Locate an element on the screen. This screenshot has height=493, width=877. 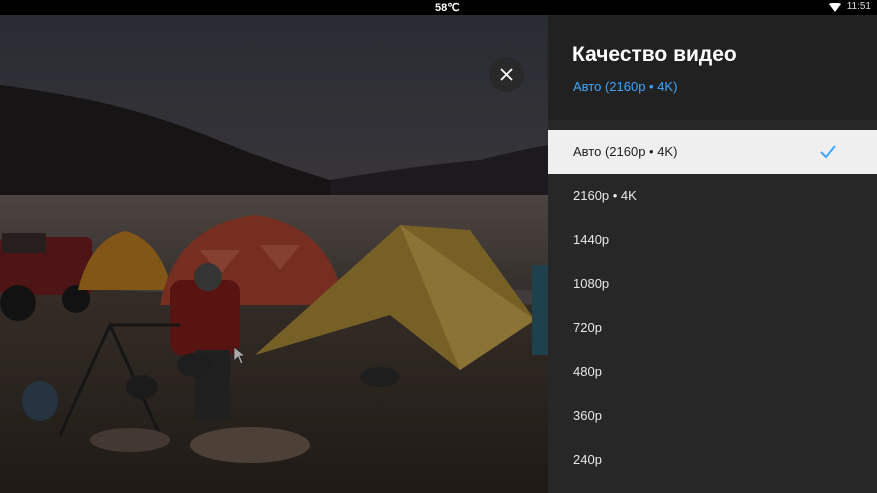
check-icon is located at coordinates (828, 152).